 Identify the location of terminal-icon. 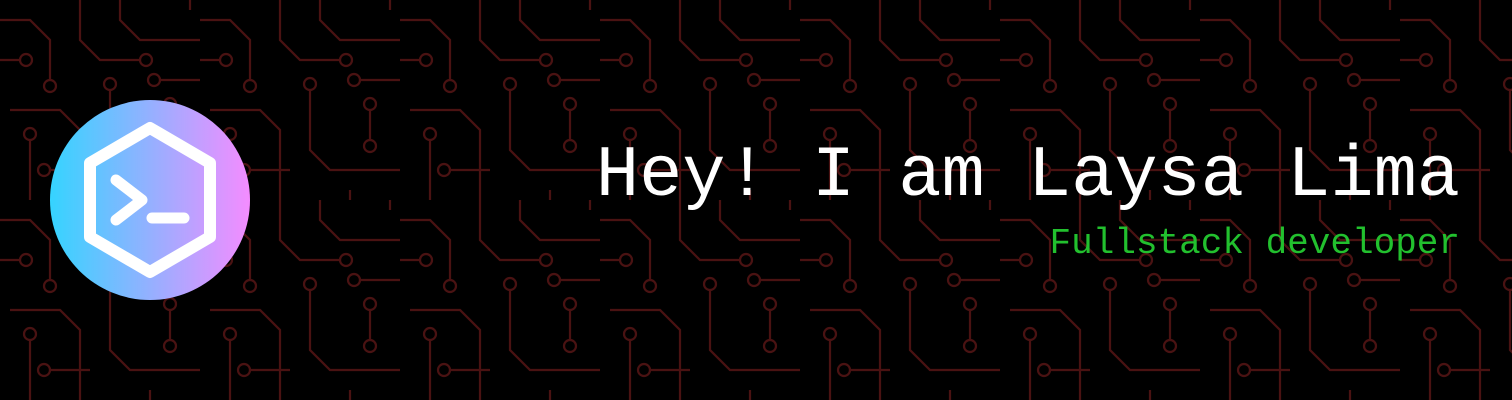
(150, 200).